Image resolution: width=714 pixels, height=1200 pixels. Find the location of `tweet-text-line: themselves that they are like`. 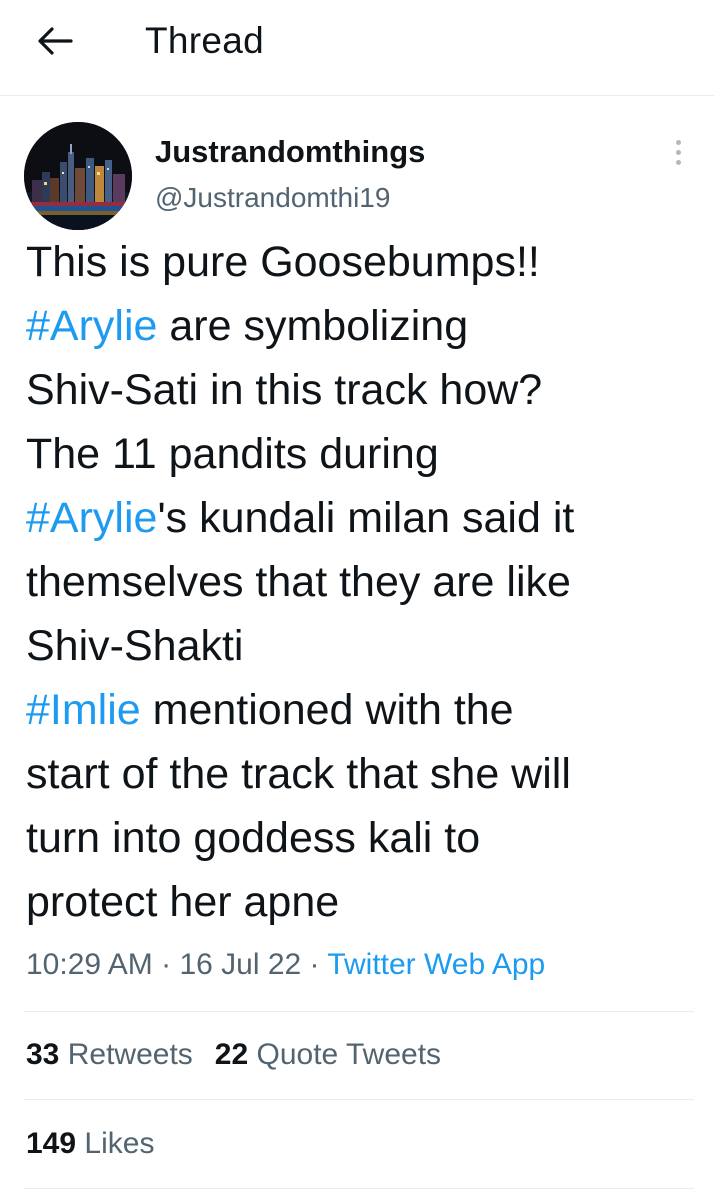

tweet-text-line: themselves that they are like is located at coordinates (361, 582).